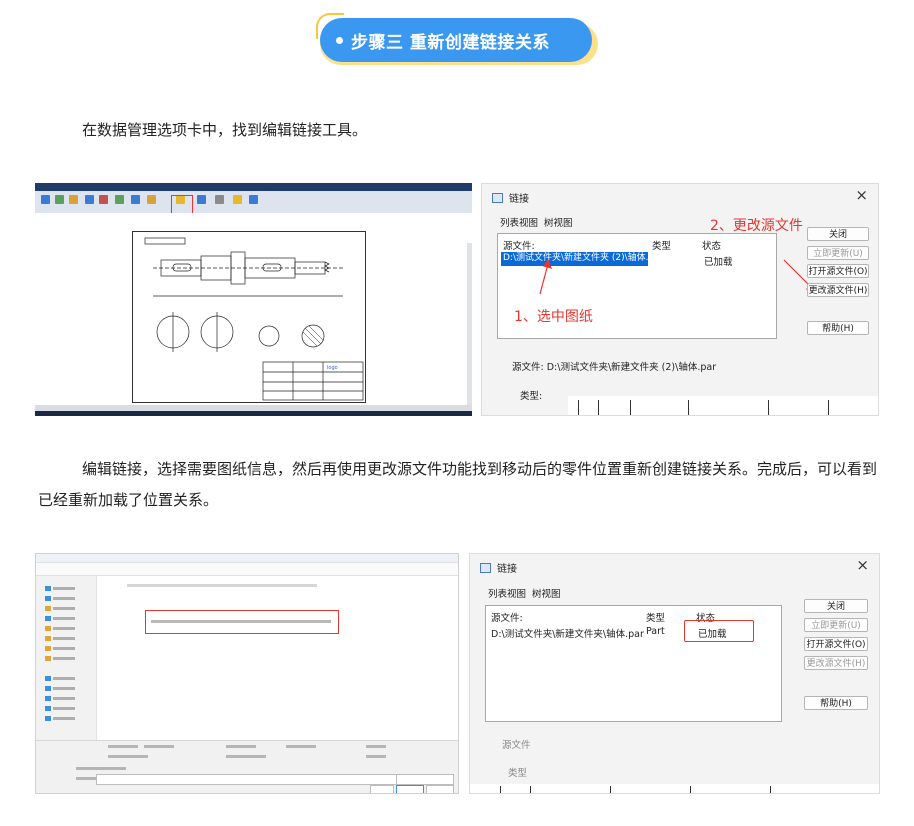 The image size is (914, 826). I want to click on drawing-sheet: logo, so click(249, 317).